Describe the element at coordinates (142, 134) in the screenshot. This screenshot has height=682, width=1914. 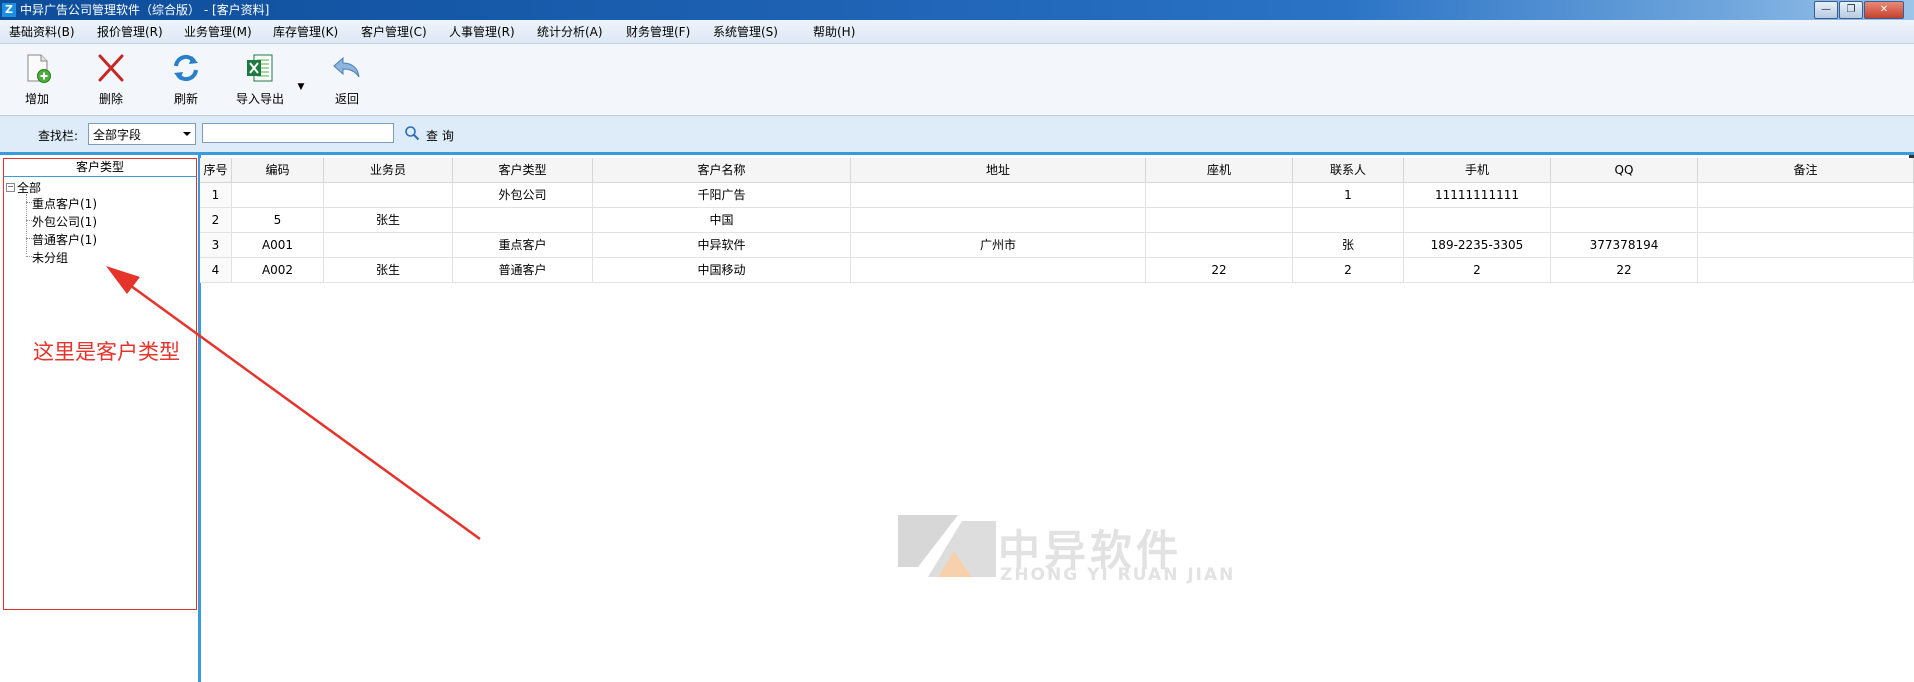
I see `search-field-select: 全部字段` at that location.